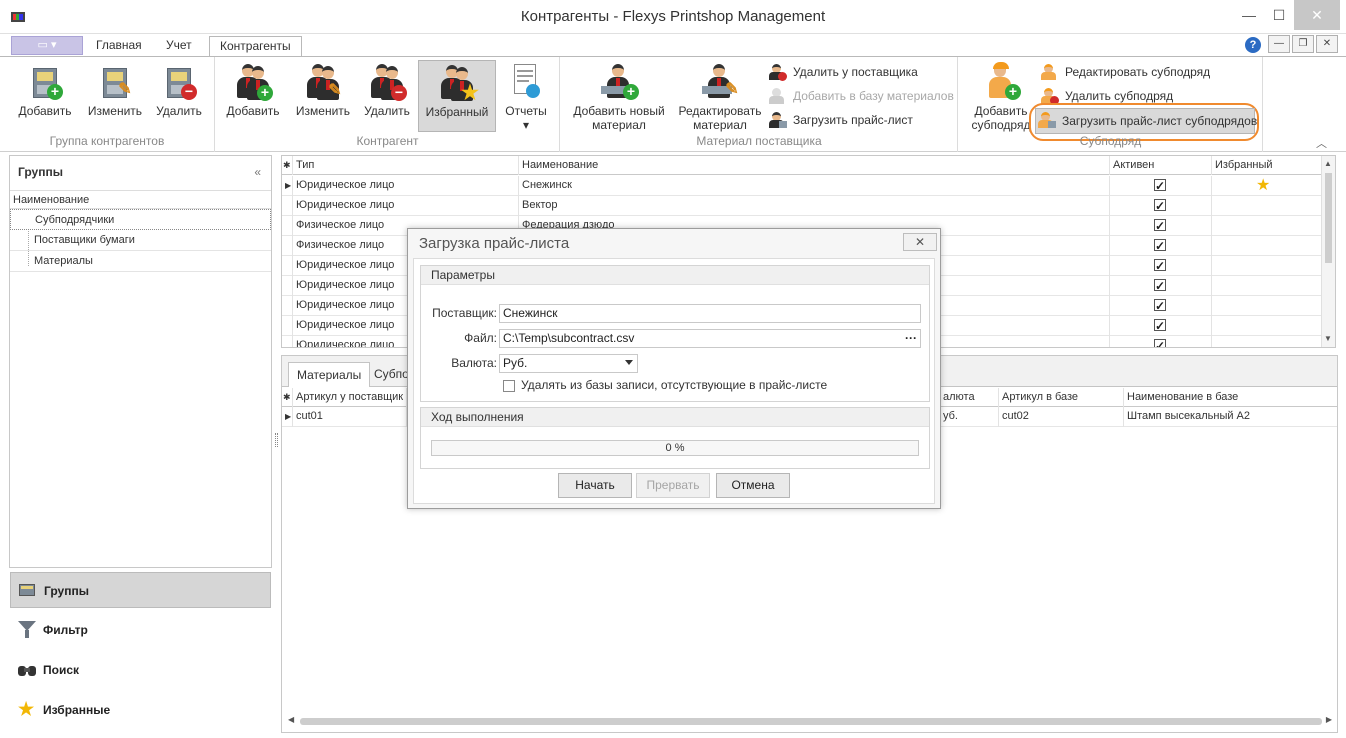 This screenshot has height=738, width=1346. What do you see at coordinates (40, 172) in the screenshot?
I see `groups-pane-header: Группы` at bounding box center [40, 172].